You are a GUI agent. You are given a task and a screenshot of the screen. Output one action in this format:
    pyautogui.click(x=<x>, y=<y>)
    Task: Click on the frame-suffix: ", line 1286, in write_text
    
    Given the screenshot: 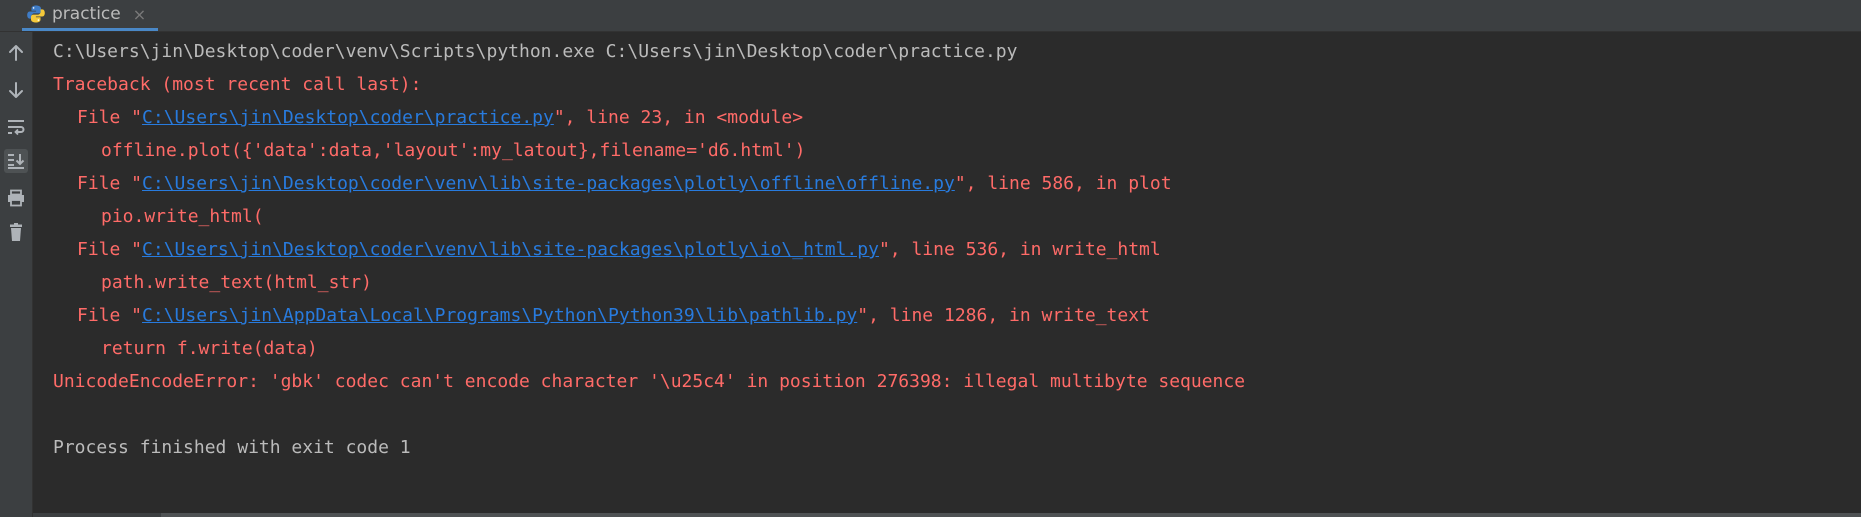 What is the action you would take?
    pyautogui.click(x=1003, y=315)
    